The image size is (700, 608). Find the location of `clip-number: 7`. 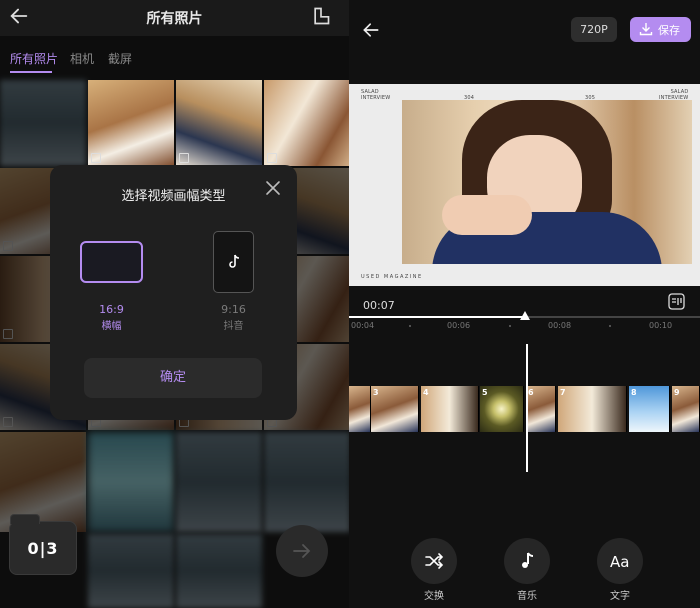

clip-number: 7 is located at coordinates (563, 392).